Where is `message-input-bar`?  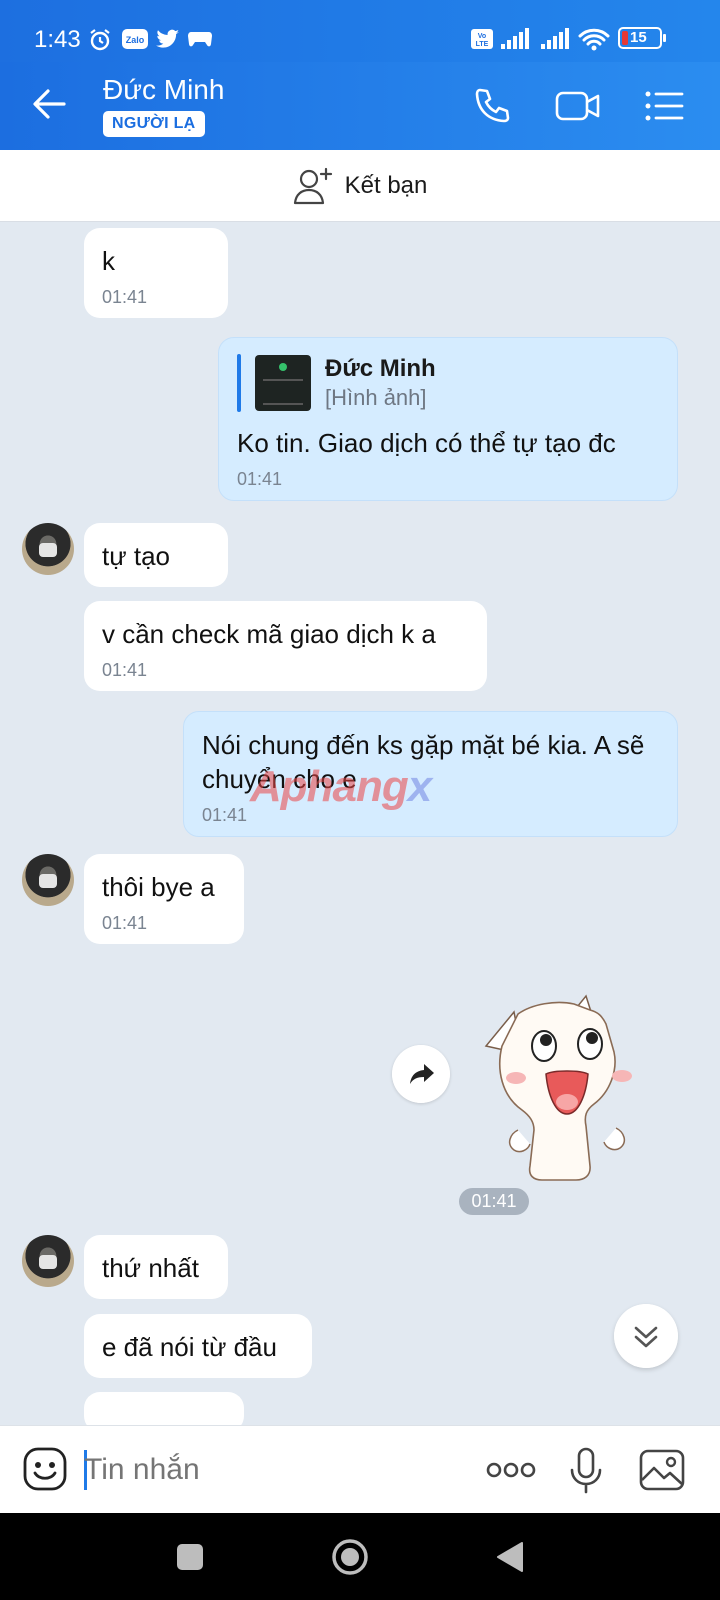
message-input-bar is located at coordinates (360, 1469).